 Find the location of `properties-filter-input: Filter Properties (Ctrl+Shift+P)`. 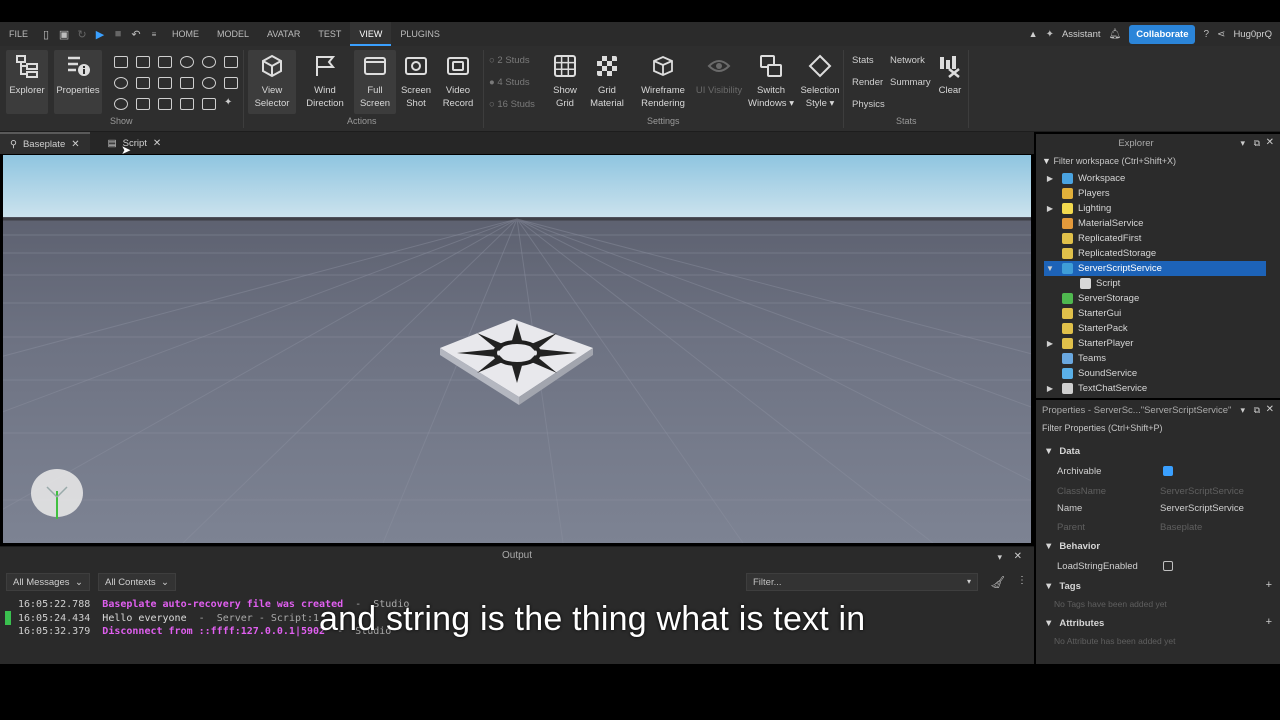

properties-filter-input: Filter Properties (Ctrl+Shift+P) is located at coordinates (1158, 431).